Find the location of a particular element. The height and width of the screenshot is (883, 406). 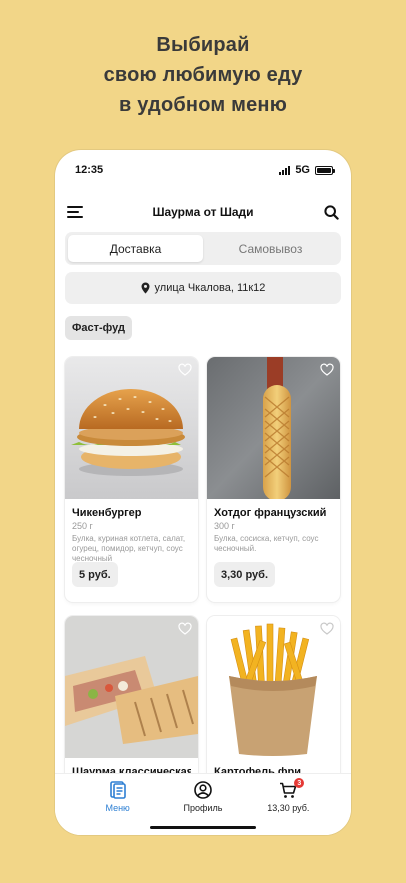

address-selector: улица Чкалова, 11к12 is located at coordinates (203, 288).